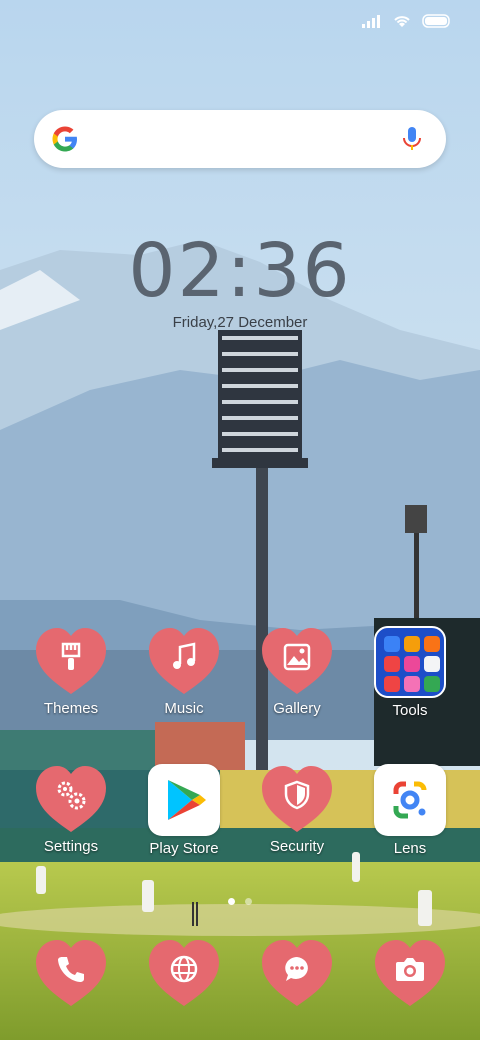 Image resolution: width=480 pixels, height=1040 pixels. What do you see at coordinates (297, 846) in the screenshot?
I see `app-label: Security` at bounding box center [297, 846].